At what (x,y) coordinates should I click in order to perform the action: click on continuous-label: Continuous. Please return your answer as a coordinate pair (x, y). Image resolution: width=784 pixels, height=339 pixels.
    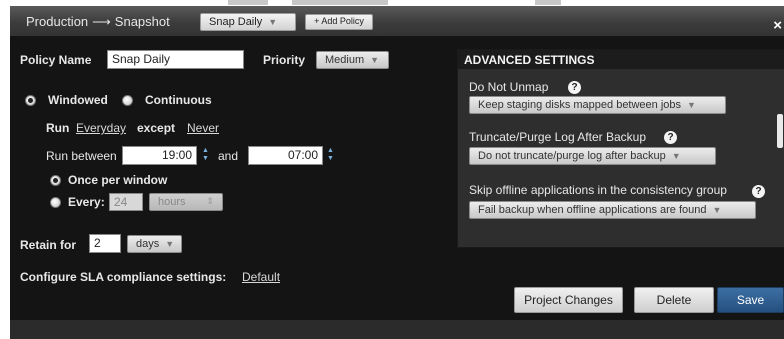
    Looking at the image, I should click on (178, 100).